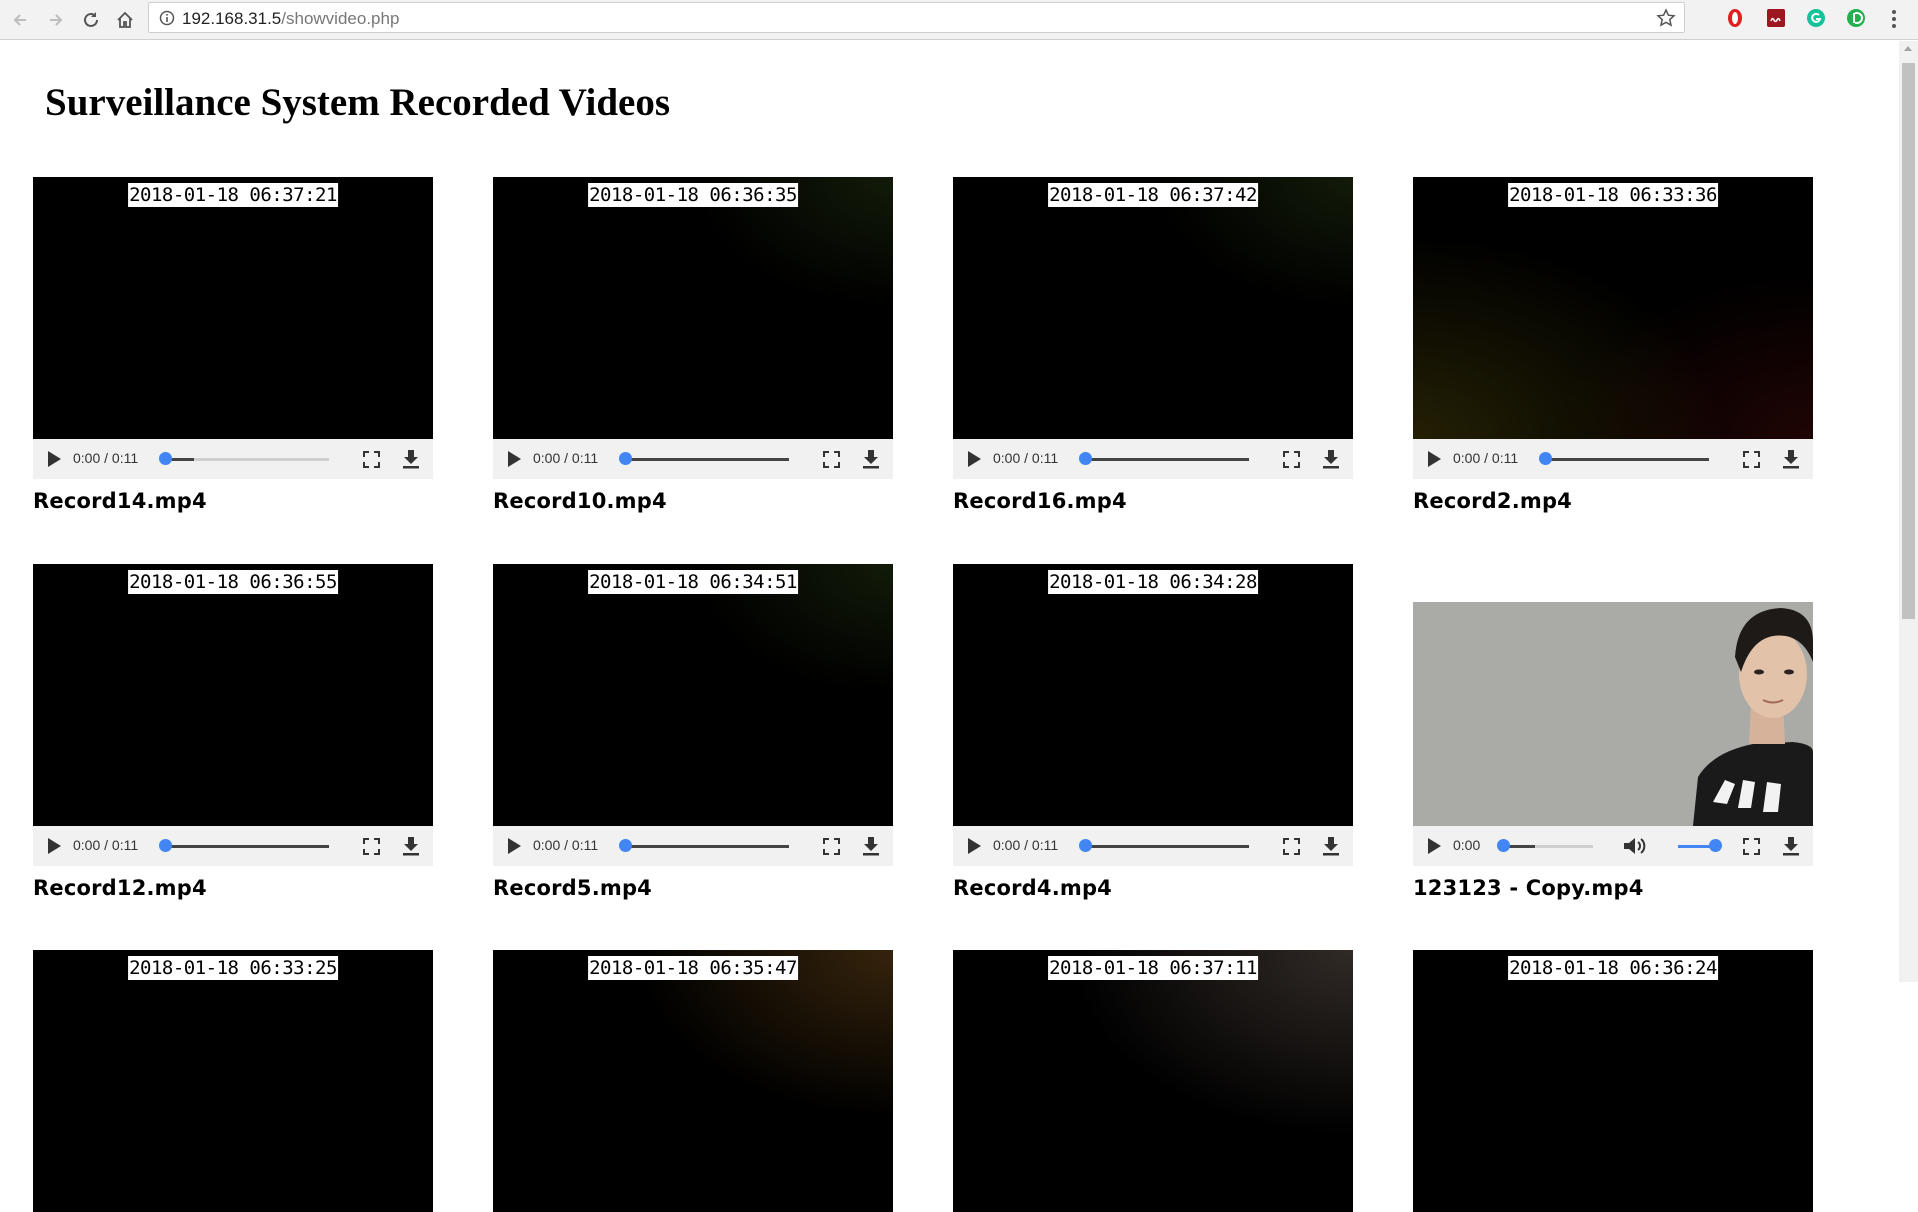 This screenshot has height=1212, width=1918. Describe the element at coordinates (167, 18) in the screenshot. I see `info-icon` at that location.